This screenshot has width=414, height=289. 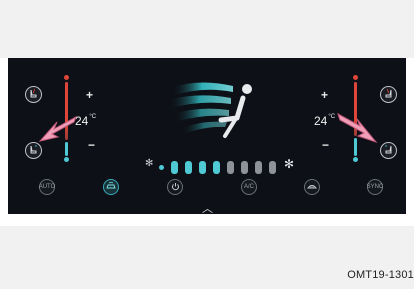 What do you see at coordinates (321, 121) in the screenshot?
I see `right-temp-value: 24` at bounding box center [321, 121].